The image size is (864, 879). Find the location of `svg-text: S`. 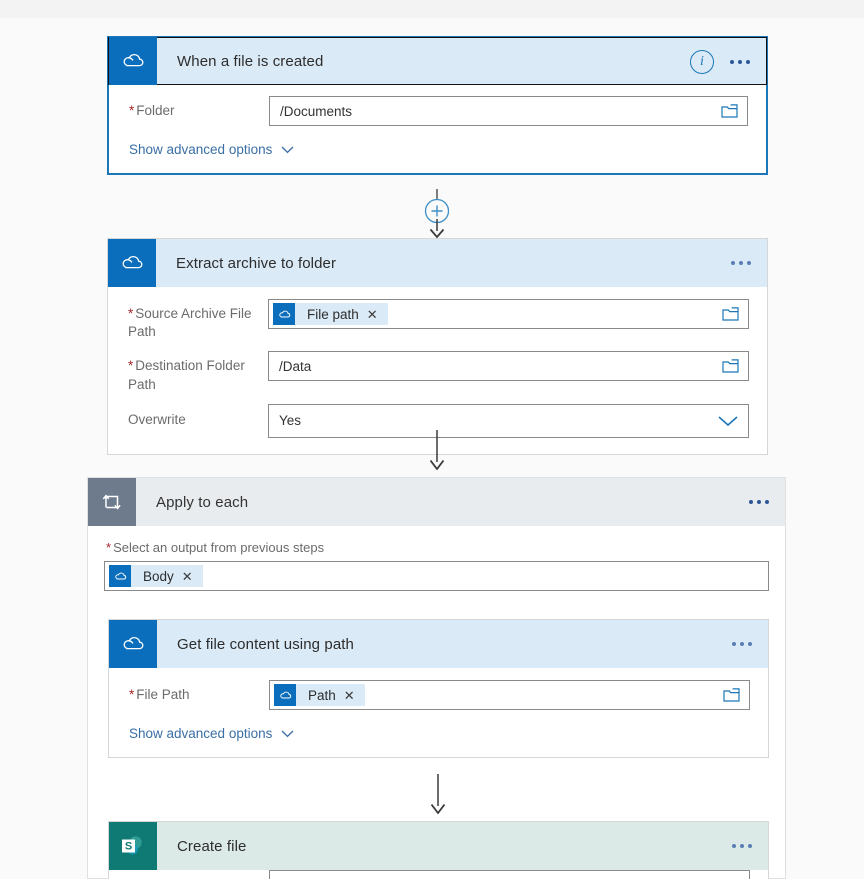

svg-text: S is located at coordinates (128, 847).